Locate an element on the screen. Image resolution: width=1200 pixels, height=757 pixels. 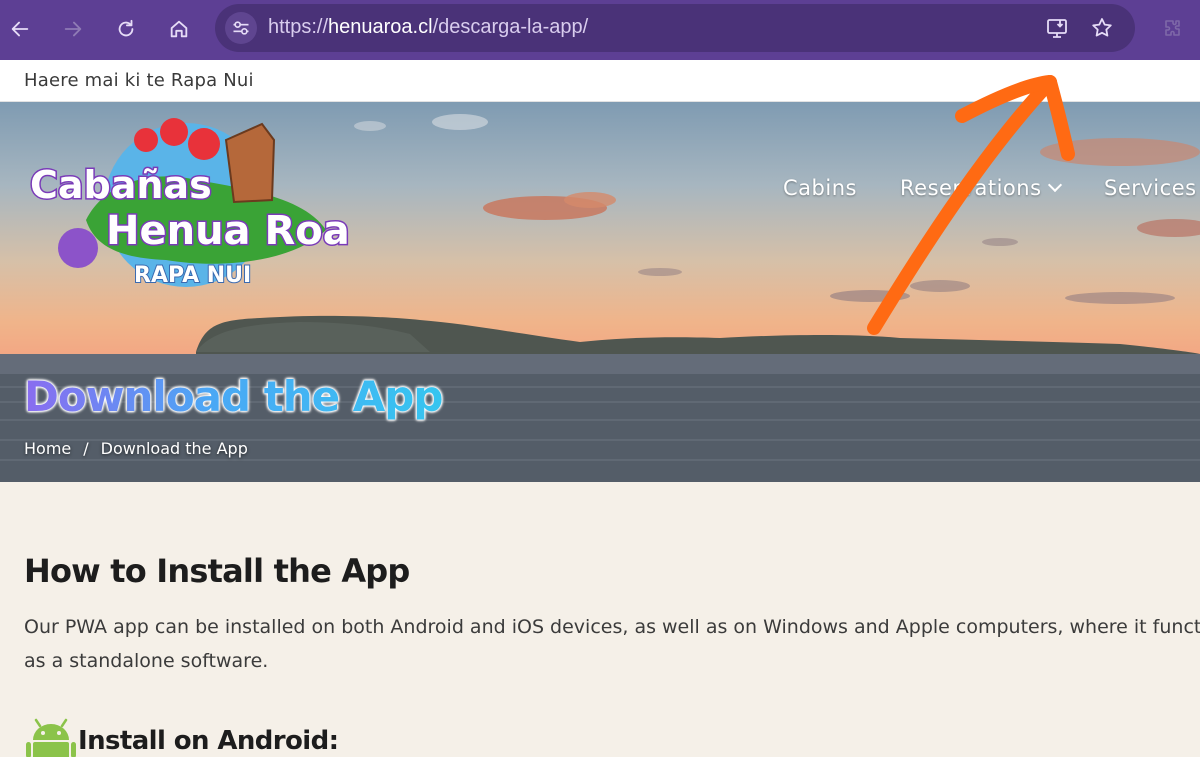
description-line2: as a standalone software. is located at coordinates (146, 661).